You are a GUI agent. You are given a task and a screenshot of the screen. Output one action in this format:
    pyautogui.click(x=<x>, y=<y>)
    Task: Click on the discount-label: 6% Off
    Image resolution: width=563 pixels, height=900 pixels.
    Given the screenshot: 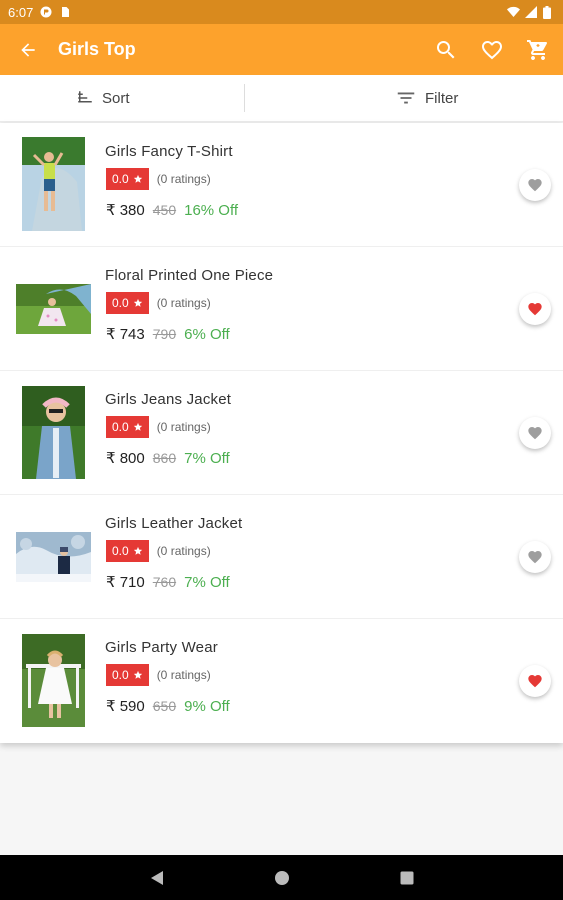 What is the action you would take?
    pyautogui.click(x=207, y=334)
    